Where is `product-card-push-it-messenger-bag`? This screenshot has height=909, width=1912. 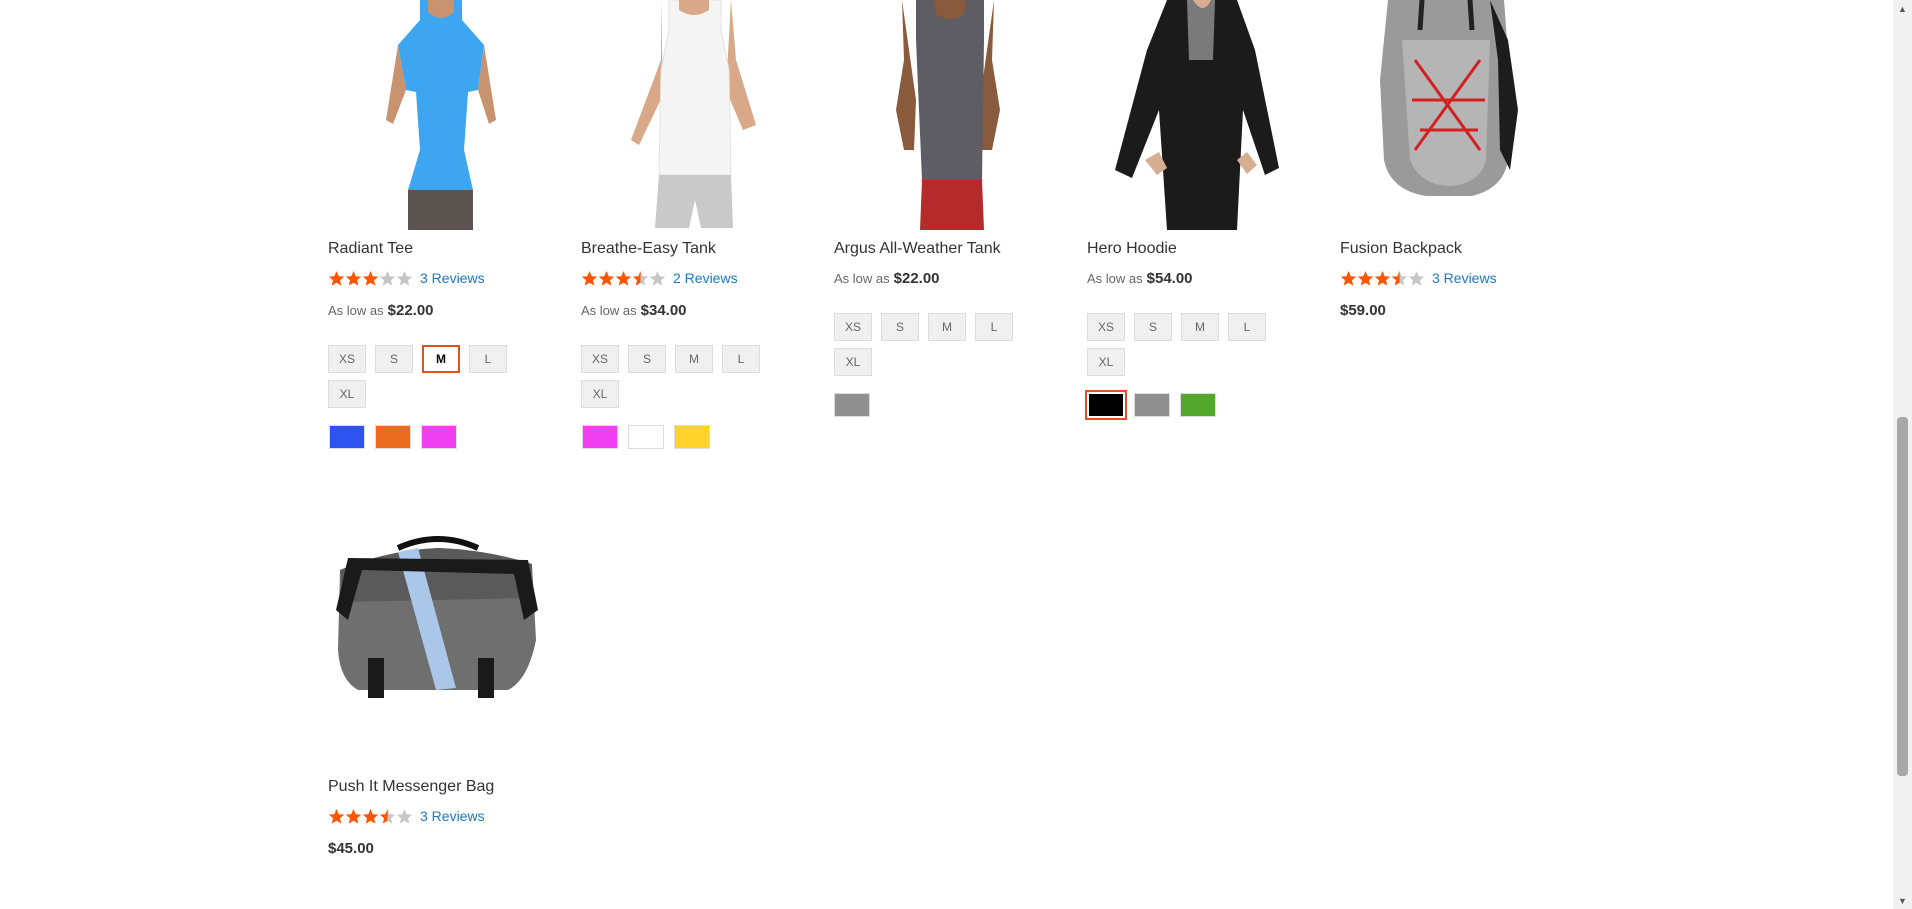 product-card-push-it-messenger-bag is located at coordinates (438, 645).